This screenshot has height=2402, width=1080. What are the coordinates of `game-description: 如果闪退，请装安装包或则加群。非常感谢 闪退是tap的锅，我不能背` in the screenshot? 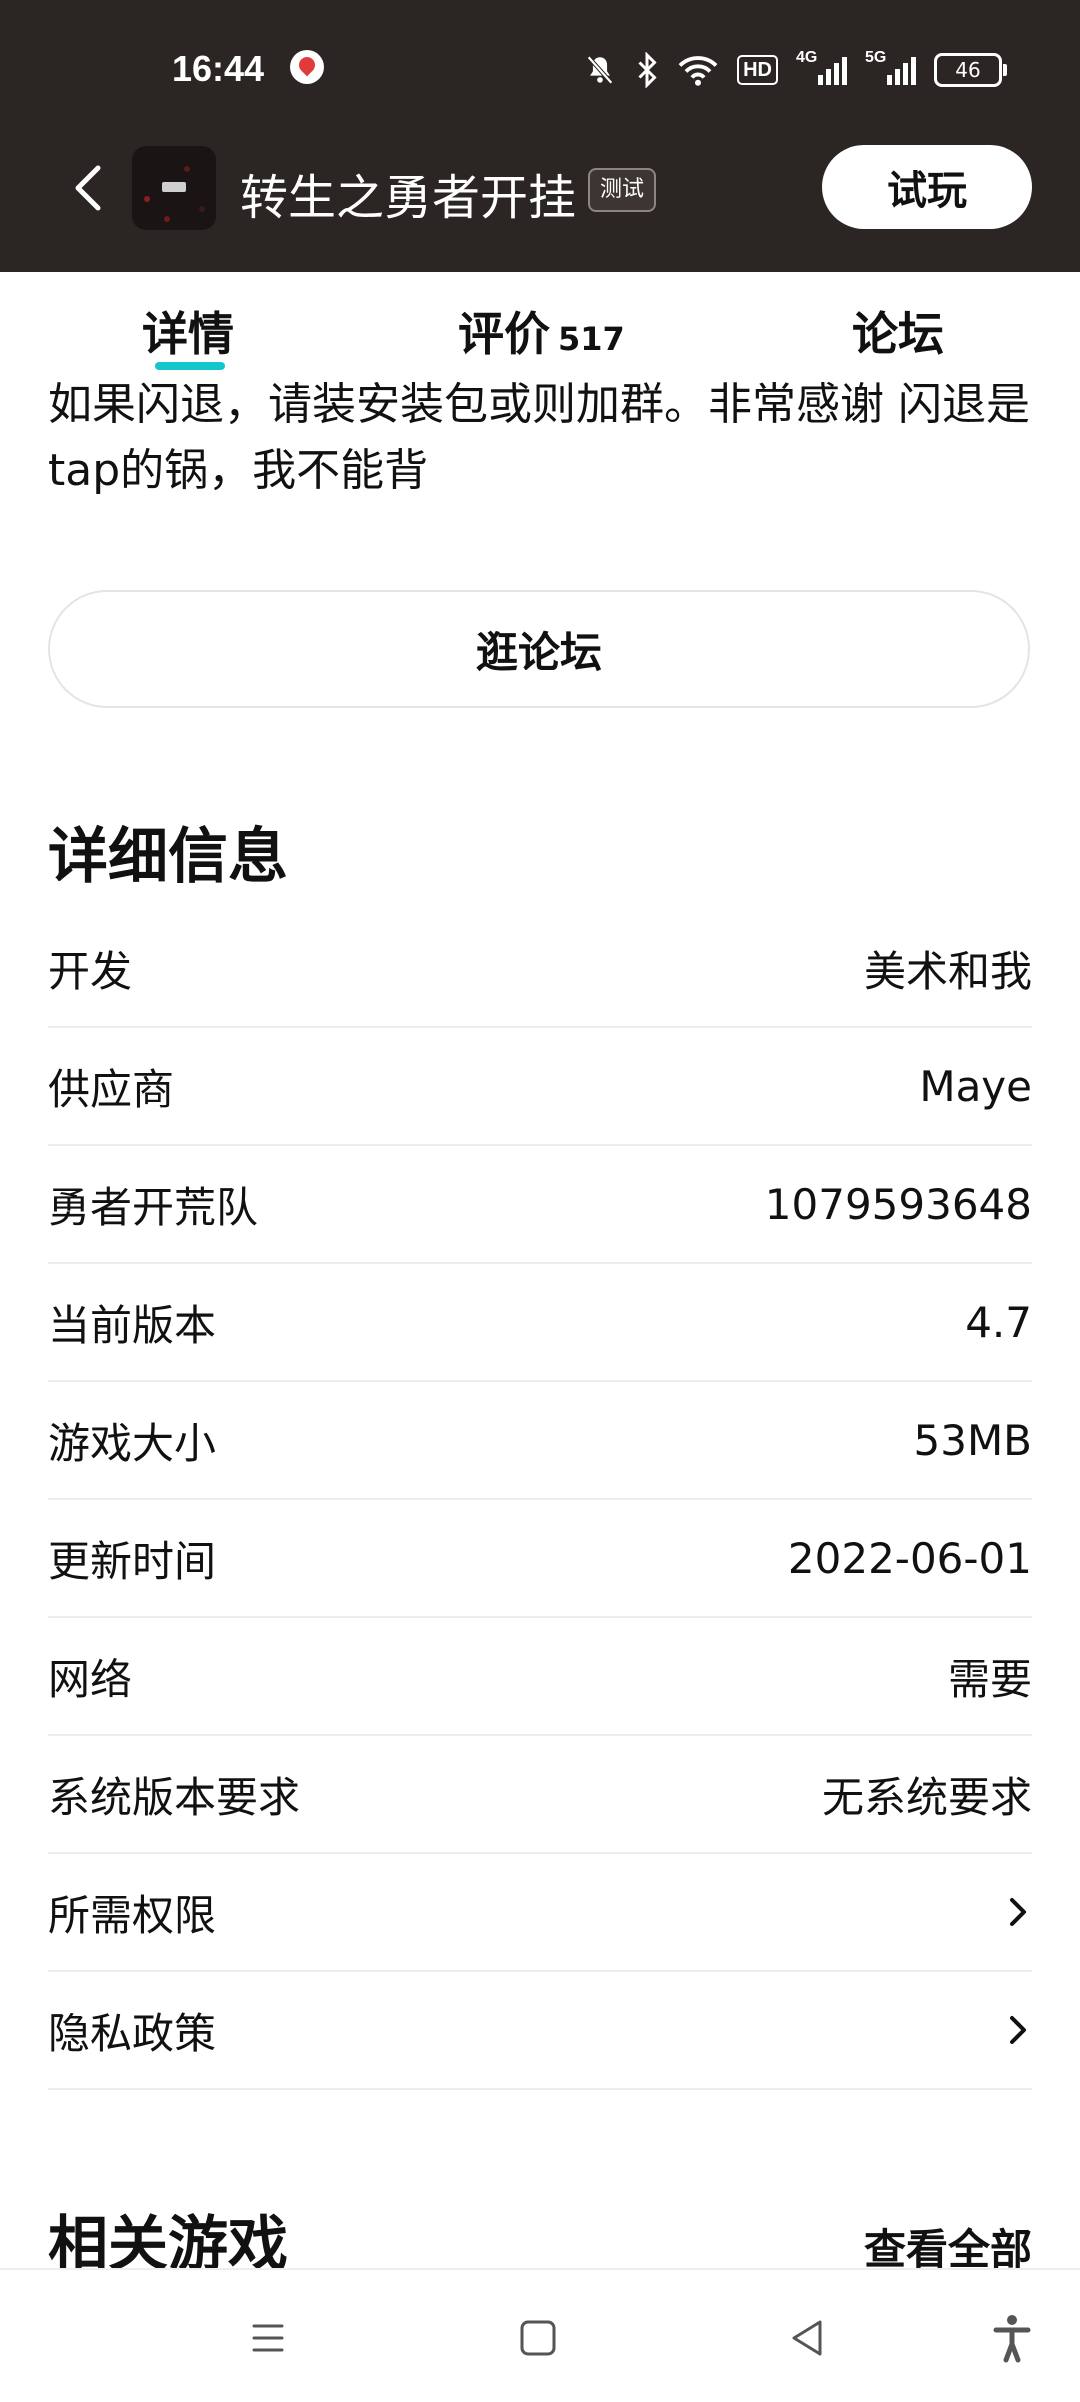 It's located at (539, 437).